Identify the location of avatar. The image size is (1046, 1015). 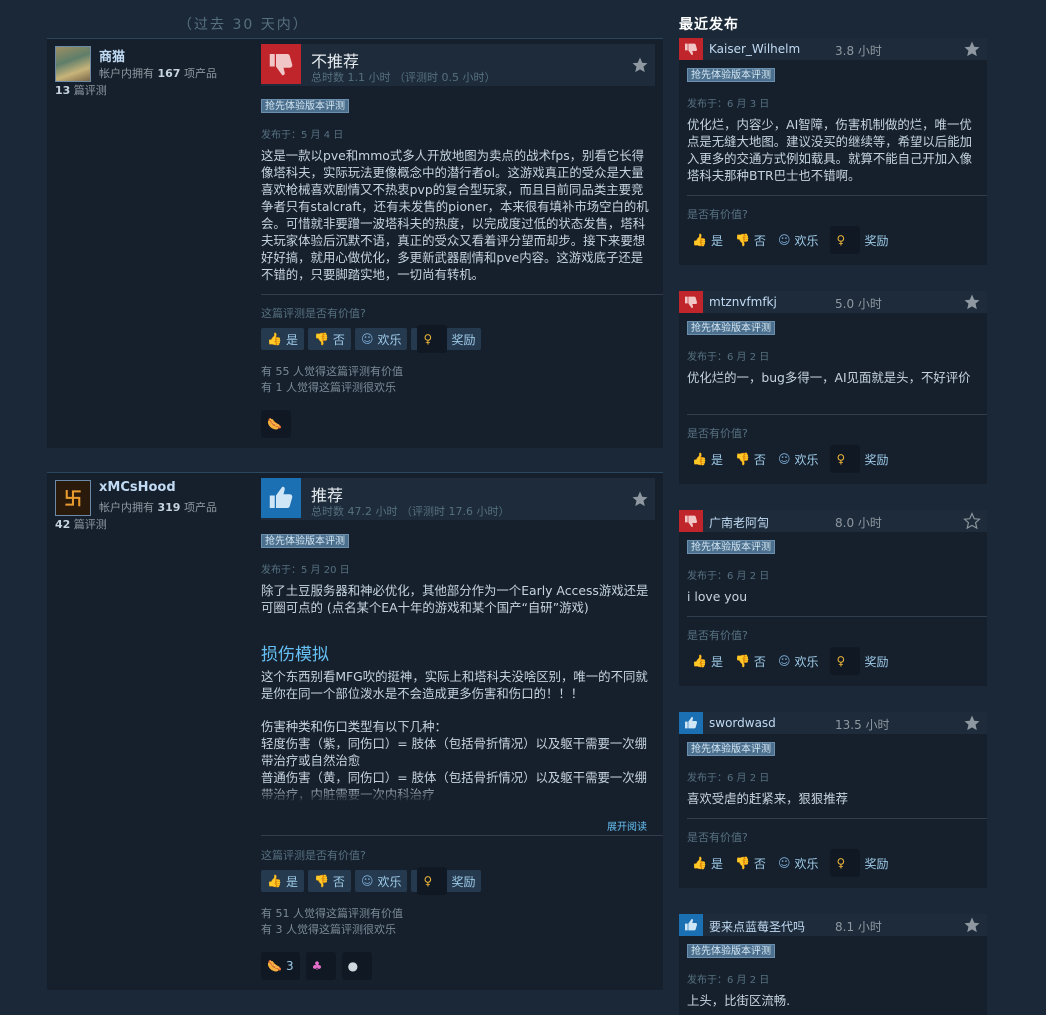
(73, 64).